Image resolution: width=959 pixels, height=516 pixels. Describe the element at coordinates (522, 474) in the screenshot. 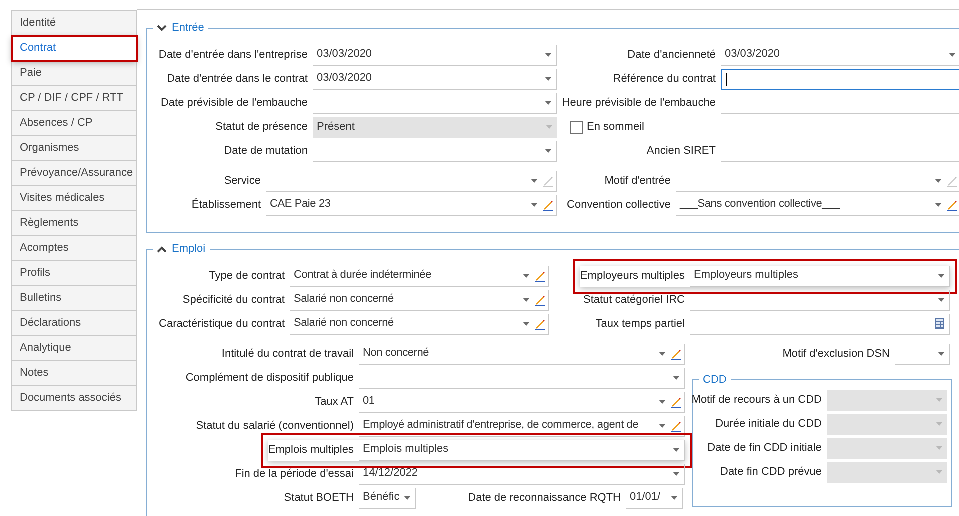

I see `dropdown-field: 14/12/2022` at that location.